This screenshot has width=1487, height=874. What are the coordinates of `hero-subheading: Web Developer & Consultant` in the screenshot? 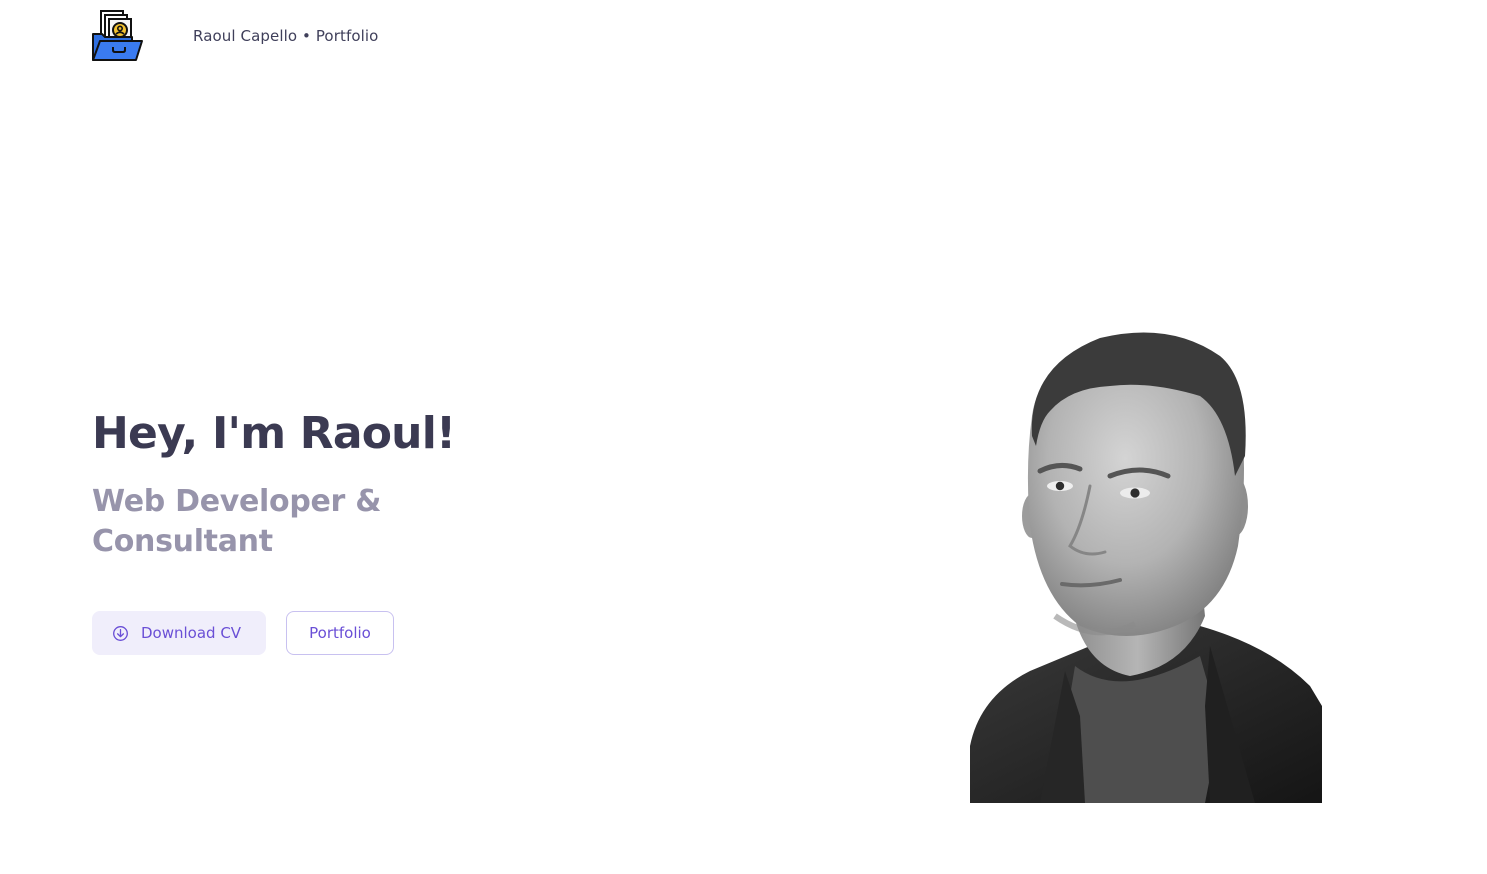 It's located at (237, 521).